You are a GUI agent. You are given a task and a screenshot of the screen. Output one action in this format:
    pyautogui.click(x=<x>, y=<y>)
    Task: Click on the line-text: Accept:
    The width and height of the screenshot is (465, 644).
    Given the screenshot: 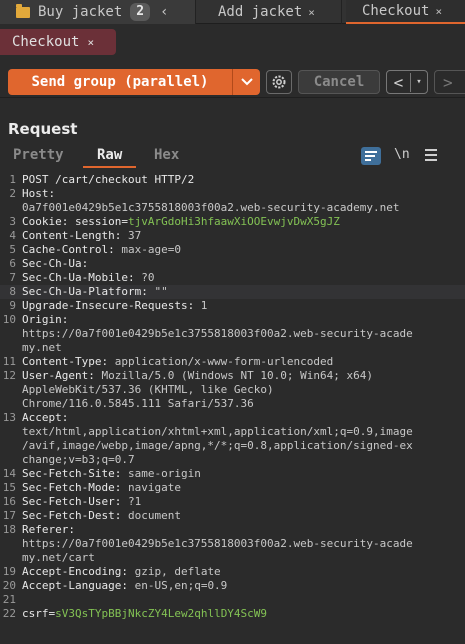 What is the action you would take?
    pyautogui.click(x=45, y=418)
    